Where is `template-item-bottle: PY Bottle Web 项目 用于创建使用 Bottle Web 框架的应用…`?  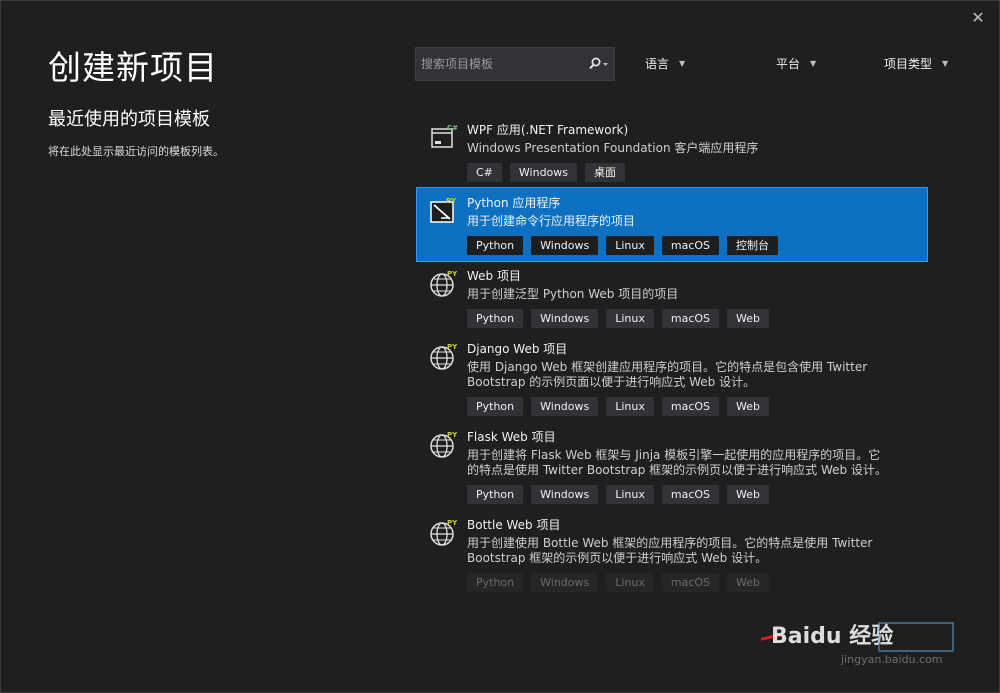
template-item-bottle: PY Bottle Web 项目 用于创建使用 Bottle Web 框架的应用… is located at coordinates (672, 554).